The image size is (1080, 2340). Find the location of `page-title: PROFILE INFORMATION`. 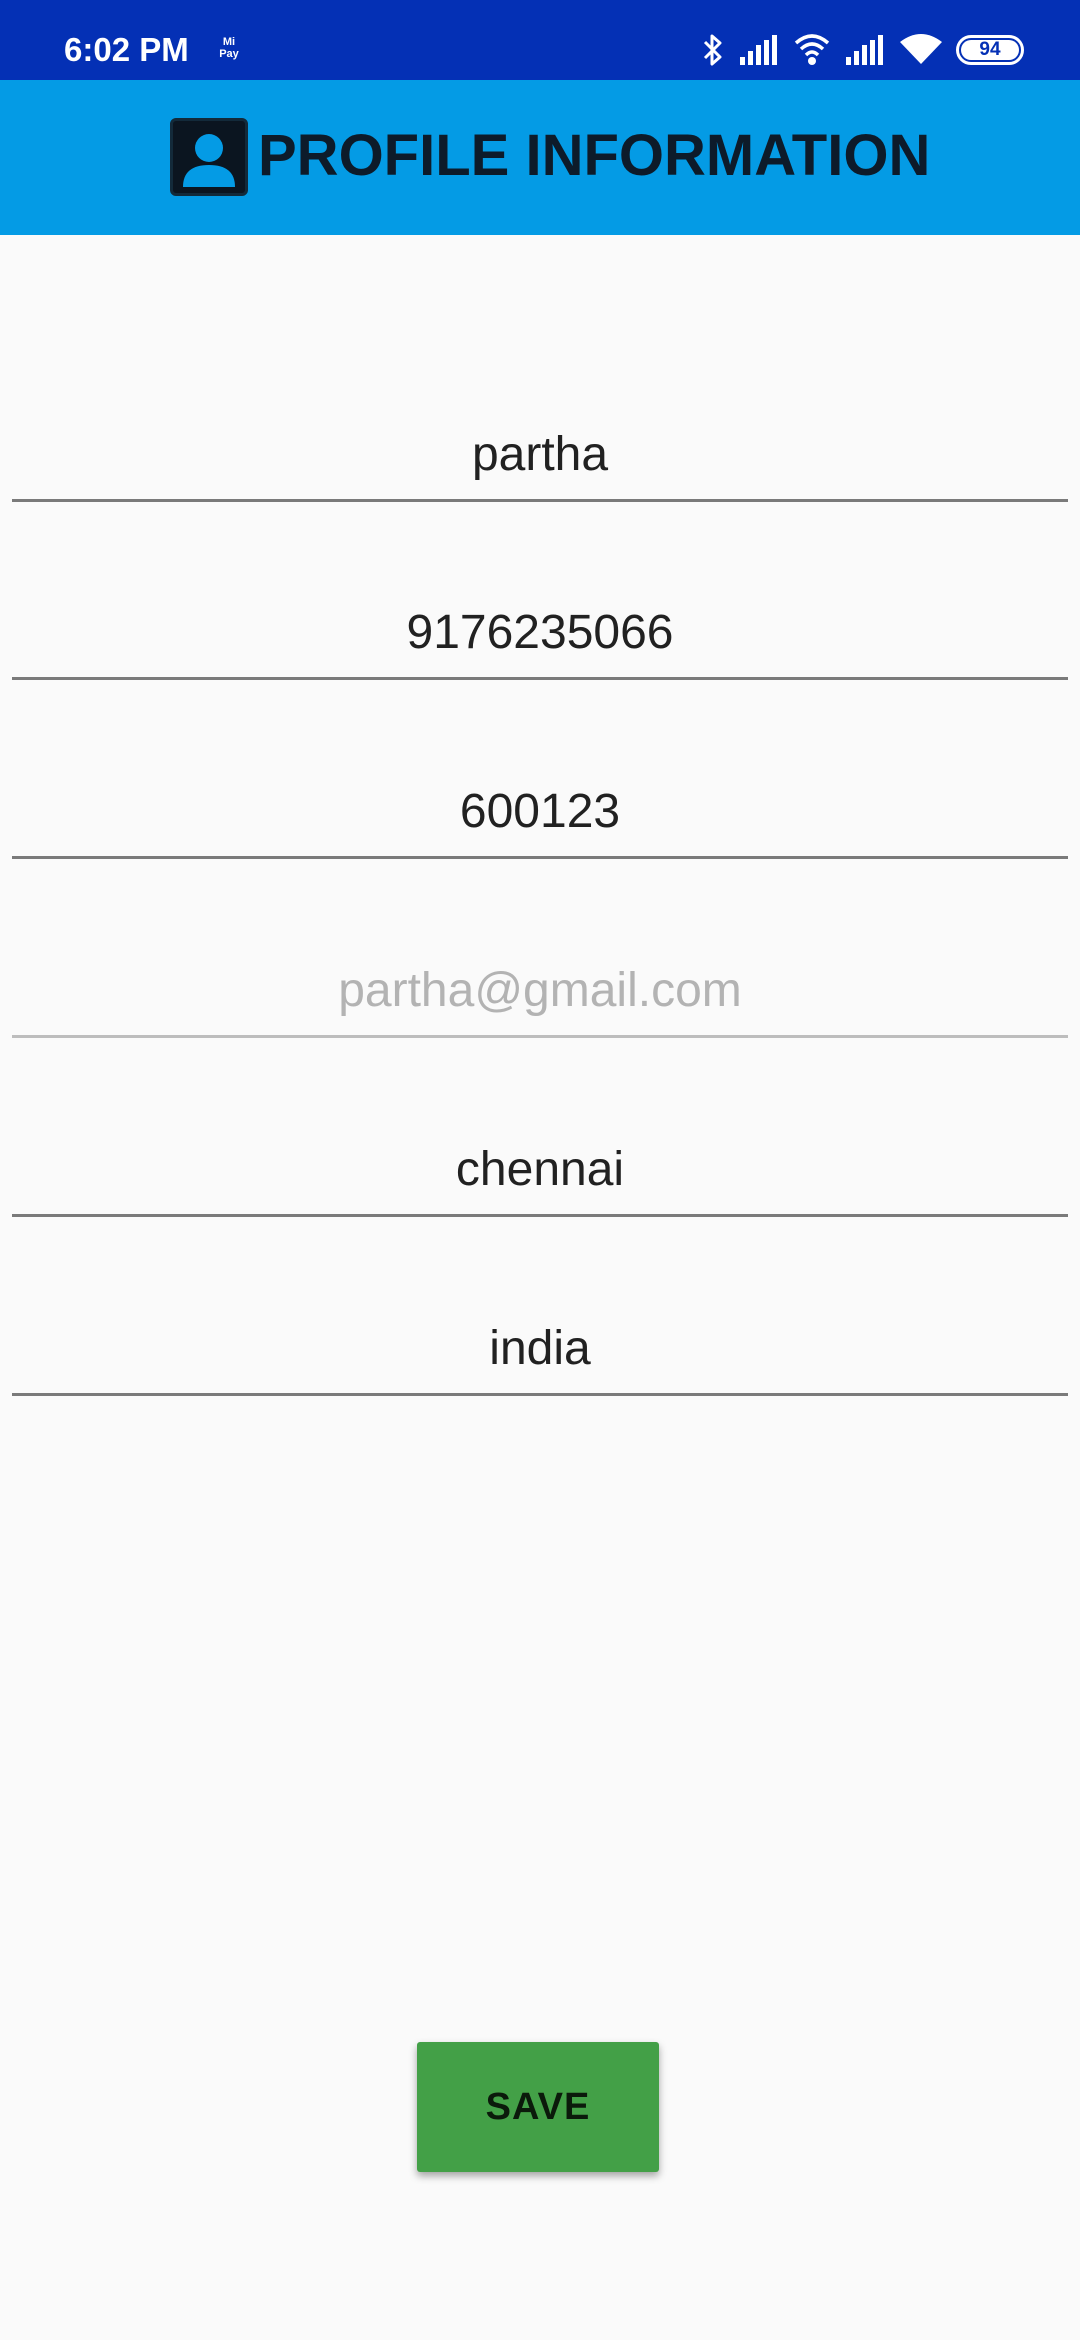

page-title: PROFILE INFORMATION is located at coordinates (594, 155).